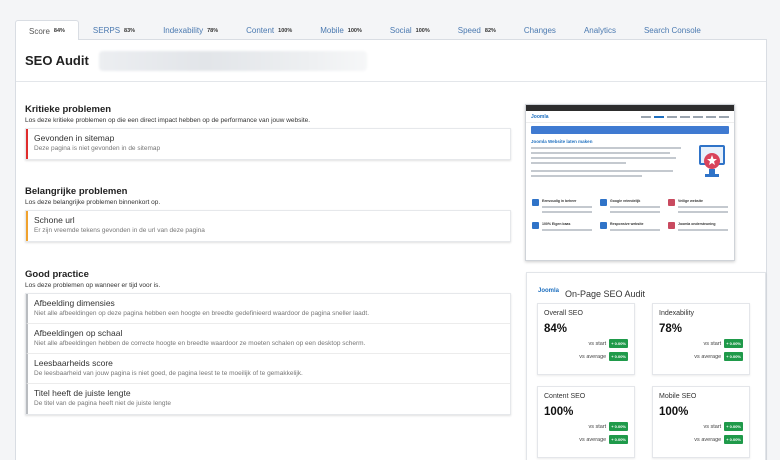  I want to click on preview-feature: Eenvoudig in beheer, so click(562, 207).